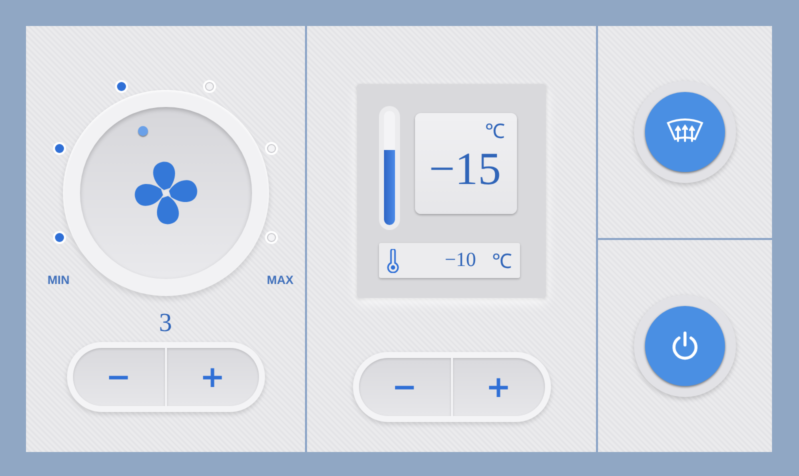 The width and height of the screenshot is (799, 476). I want to click on knob-pointer-dot, so click(143, 131).